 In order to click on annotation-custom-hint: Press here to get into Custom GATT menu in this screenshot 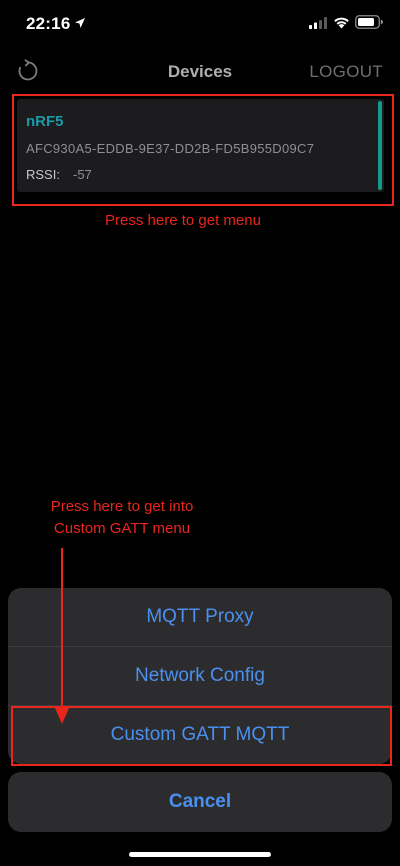, I will do `click(122, 518)`.